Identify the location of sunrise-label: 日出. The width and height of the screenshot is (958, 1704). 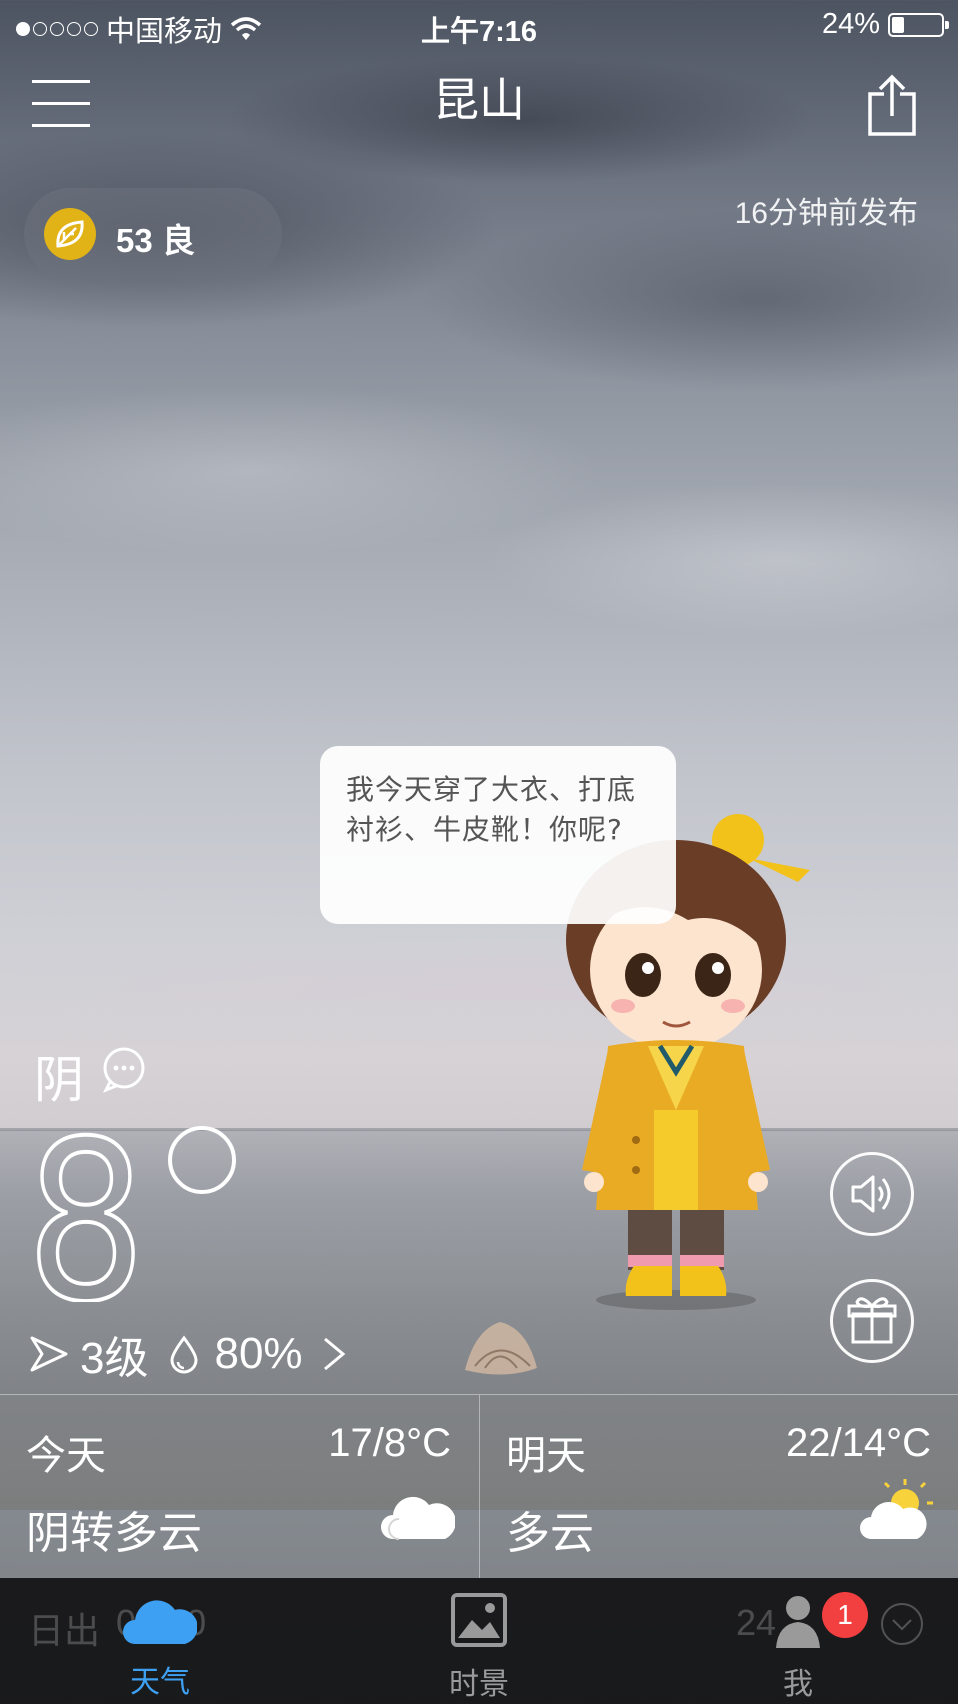
(64, 1630).